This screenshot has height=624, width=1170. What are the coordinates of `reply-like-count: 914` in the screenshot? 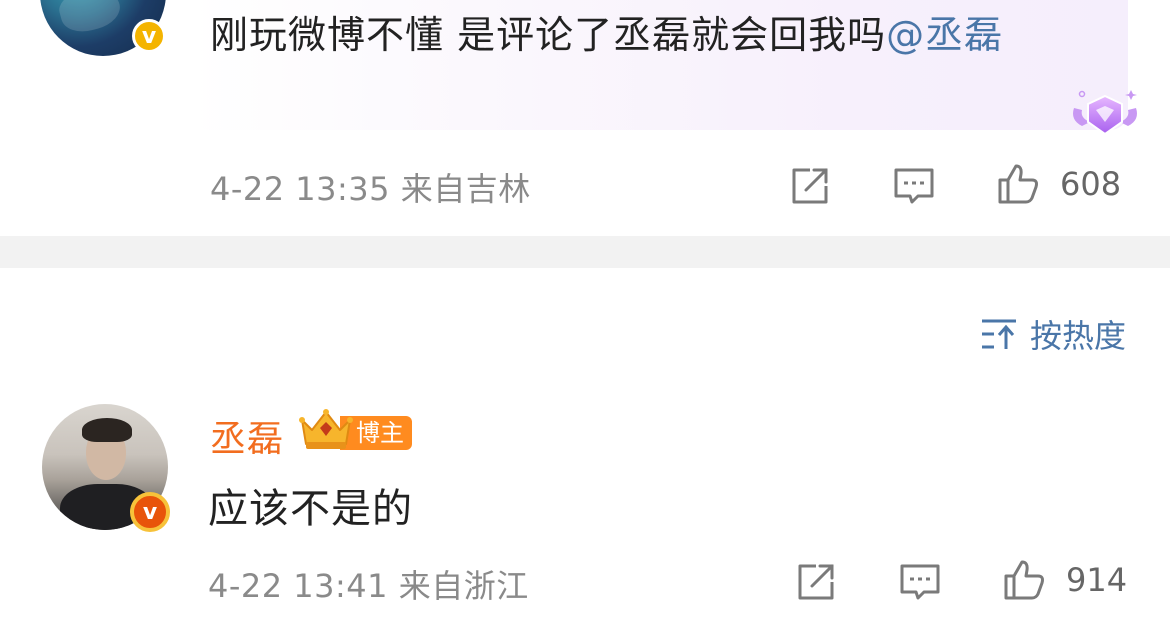 It's located at (1097, 580).